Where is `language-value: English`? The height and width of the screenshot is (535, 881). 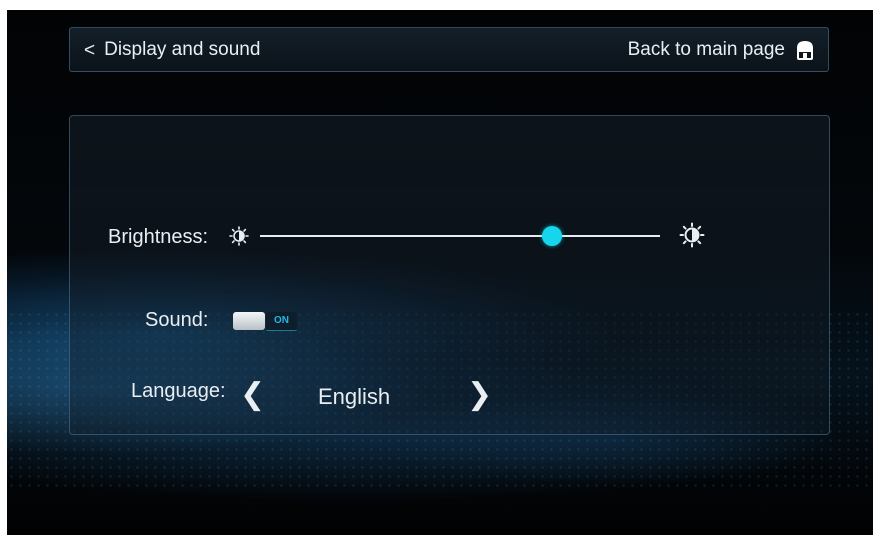 language-value: English is located at coordinates (354, 396).